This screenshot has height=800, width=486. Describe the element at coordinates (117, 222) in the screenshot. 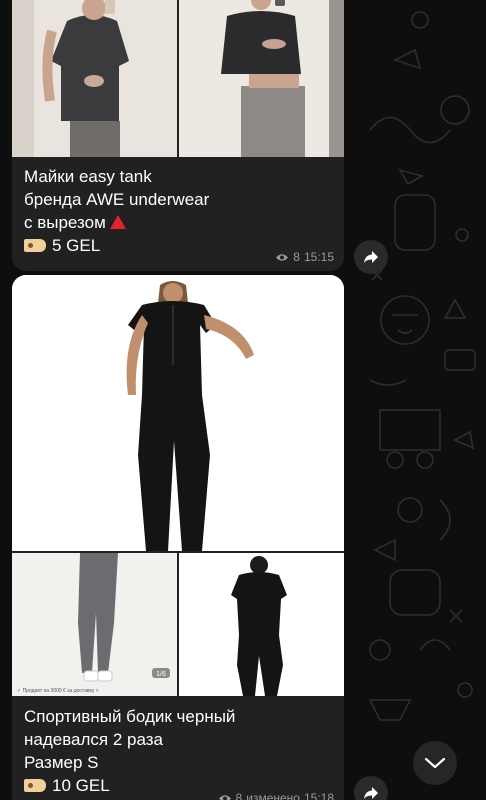

I see `red-triangle-icon` at that location.